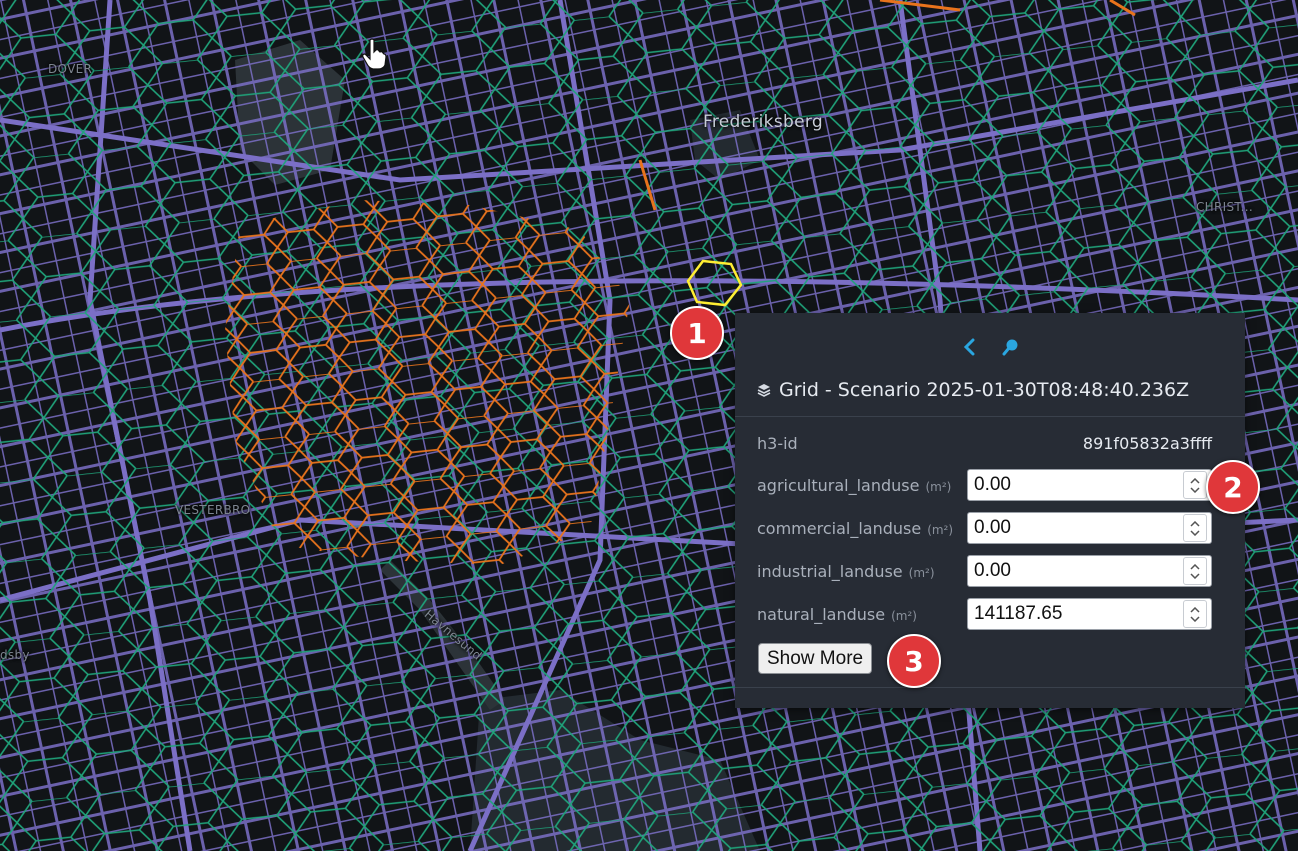  What do you see at coordinates (839, 528) in the screenshot?
I see `field-label-text: commercial_landuse` at bounding box center [839, 528].